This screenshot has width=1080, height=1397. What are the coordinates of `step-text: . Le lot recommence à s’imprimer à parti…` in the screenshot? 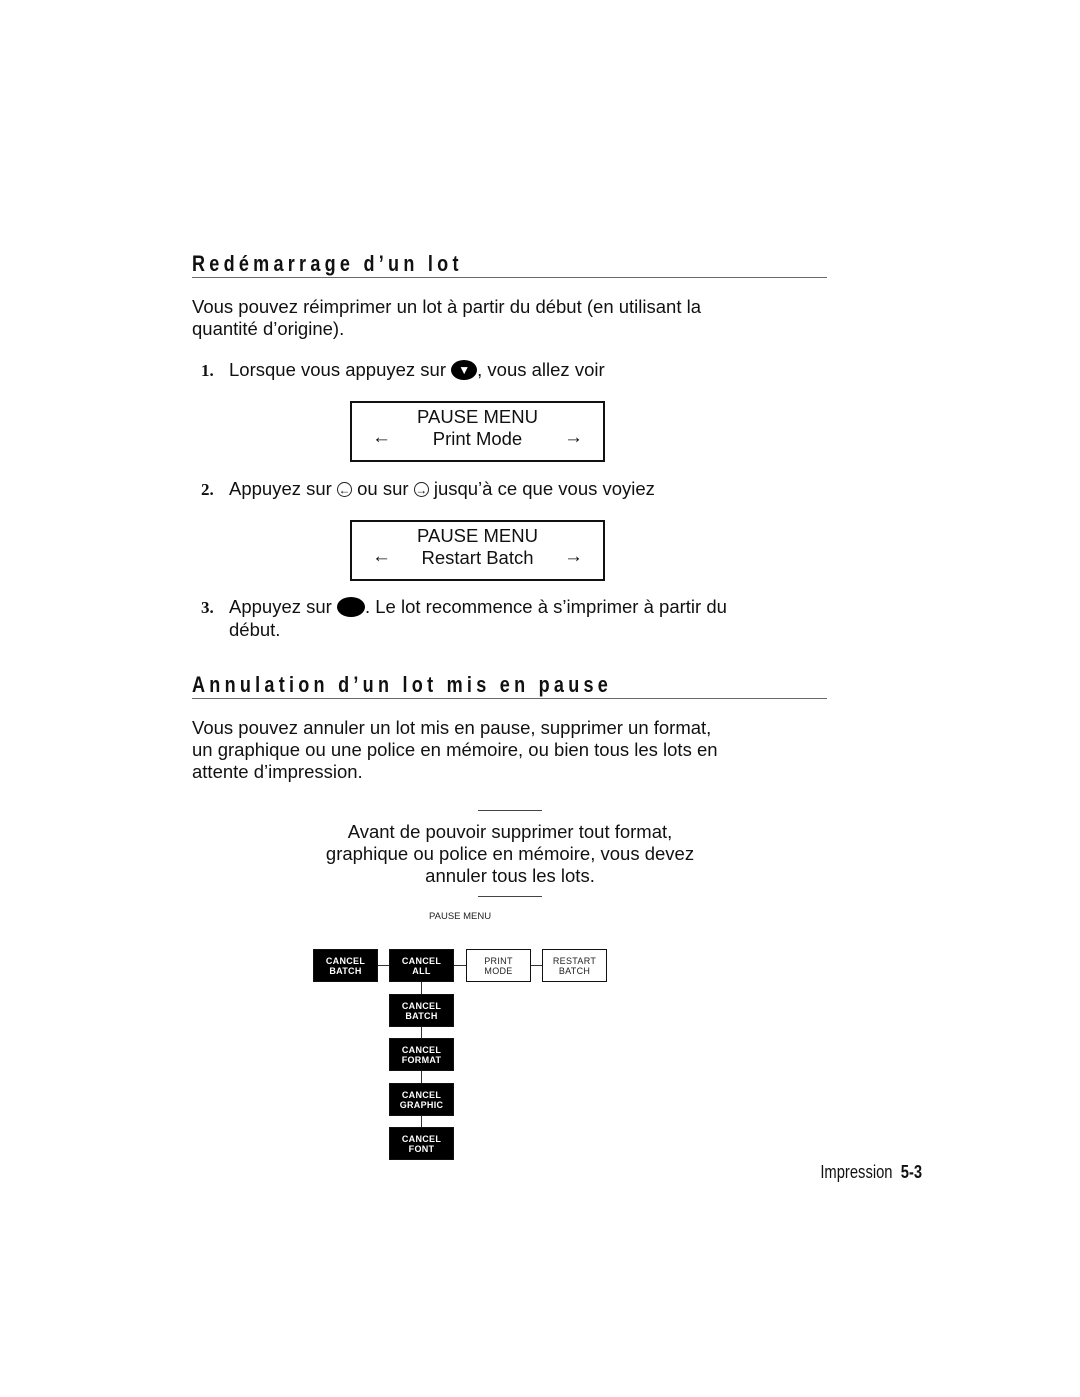 It's located at (545, 606).